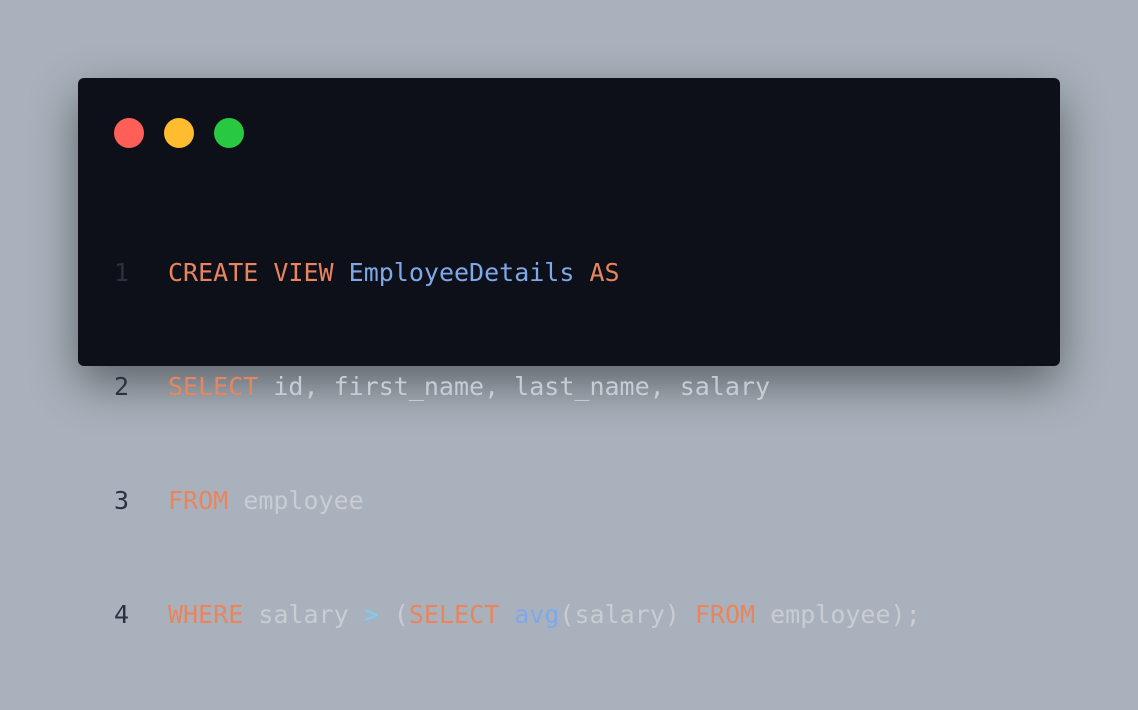  I want to click on code-token: (, so click(393, 614).